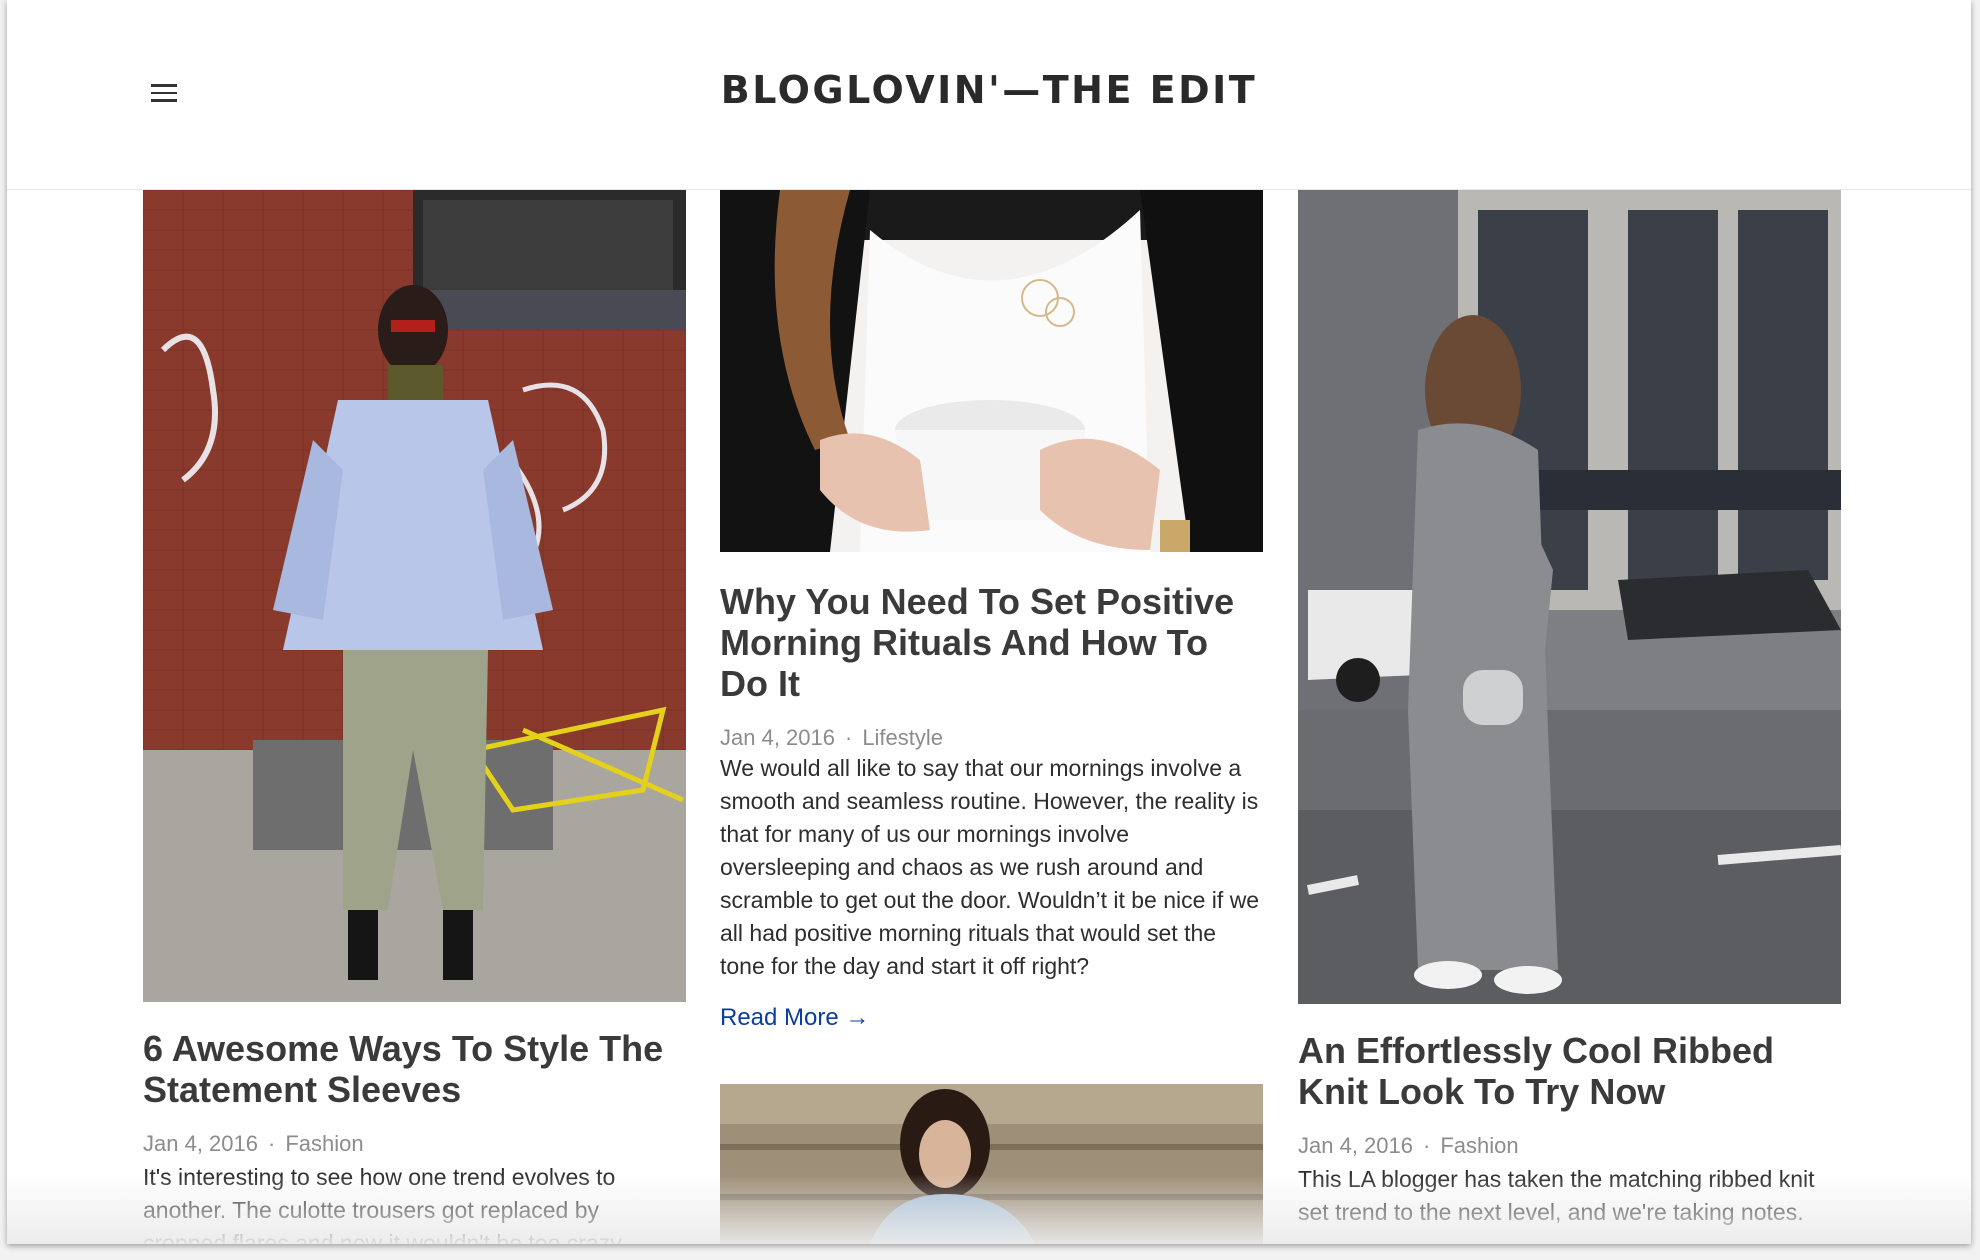 The height and width of the screenshot is (1260, 1980). I want to click on site-header: BLOGLOVIN'—THE EDIT, so click(989, 95).